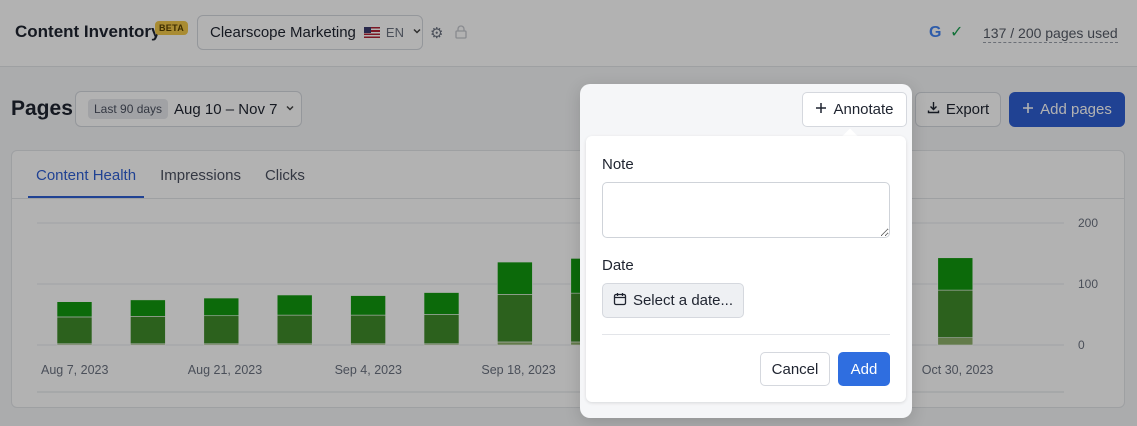 The width and height of the screenshot is (1137, 426). What do you see at coordinates (620, 301) in the screenshot?
I see `calendar-icon` at bounding box center [620, 301].